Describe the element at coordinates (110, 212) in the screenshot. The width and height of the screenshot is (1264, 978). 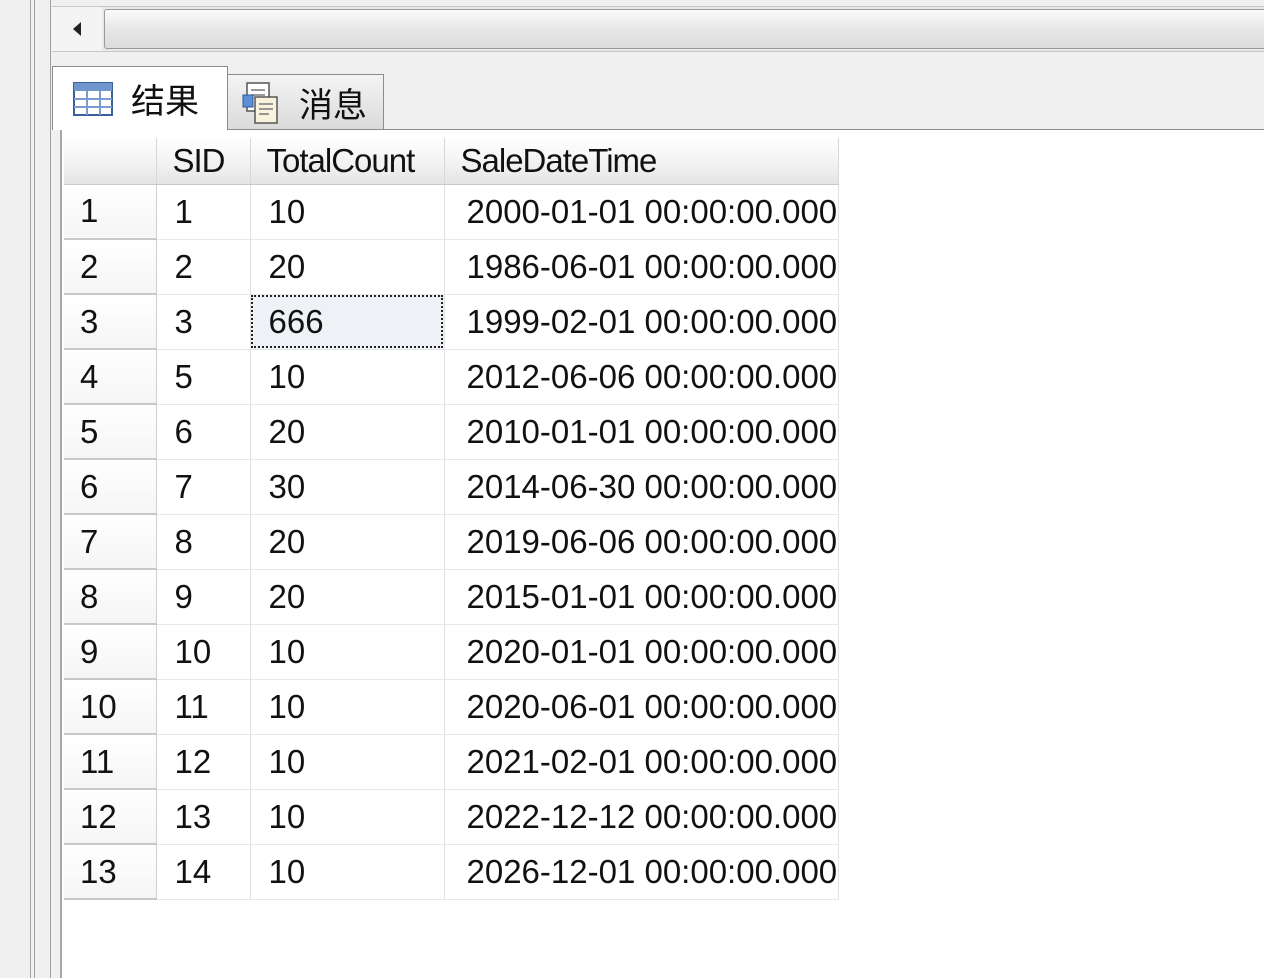
I see `row-number: 1` at that location.